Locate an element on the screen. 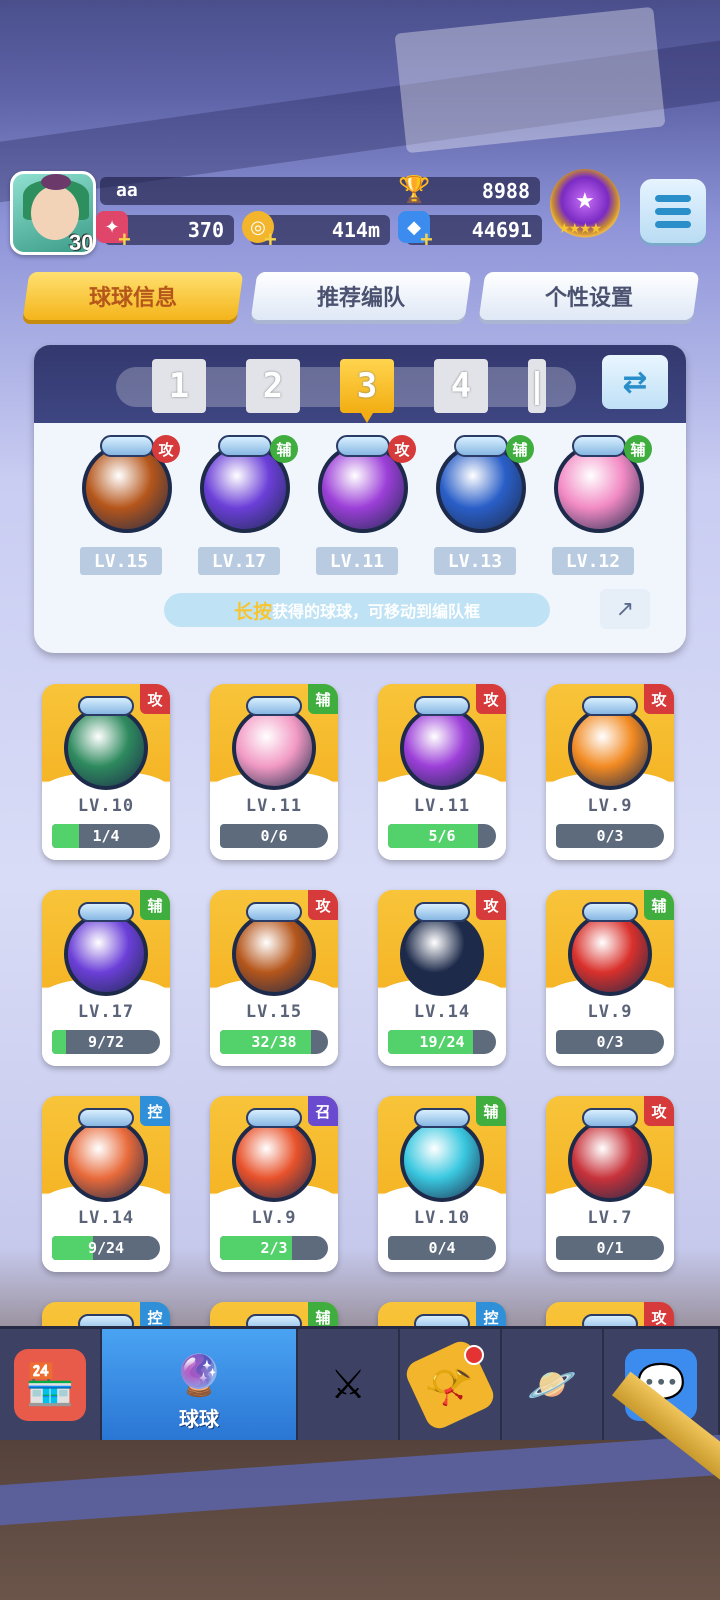 The height and width of the screenshot is (1600, 720). nav-planet: 🪐 is located at coordinates (553, 1384).